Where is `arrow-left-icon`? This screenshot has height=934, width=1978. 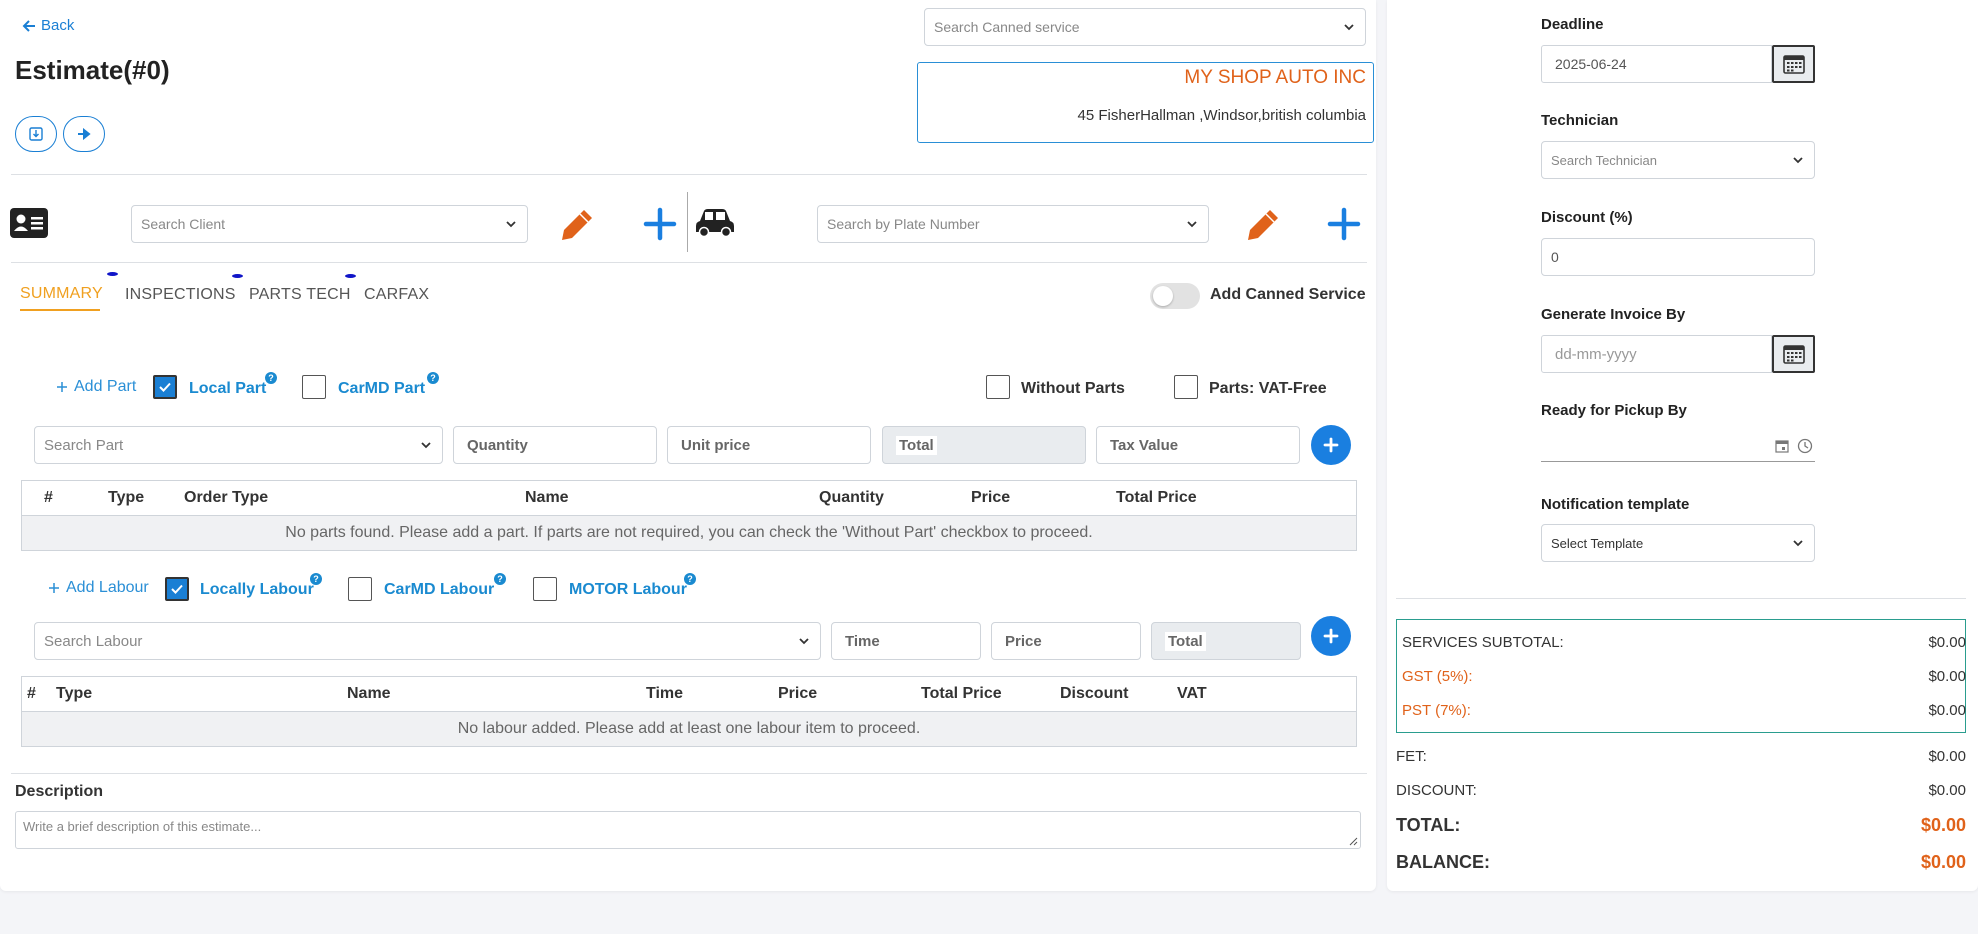
arrow-left-icon is located at coordinates (28, 25).